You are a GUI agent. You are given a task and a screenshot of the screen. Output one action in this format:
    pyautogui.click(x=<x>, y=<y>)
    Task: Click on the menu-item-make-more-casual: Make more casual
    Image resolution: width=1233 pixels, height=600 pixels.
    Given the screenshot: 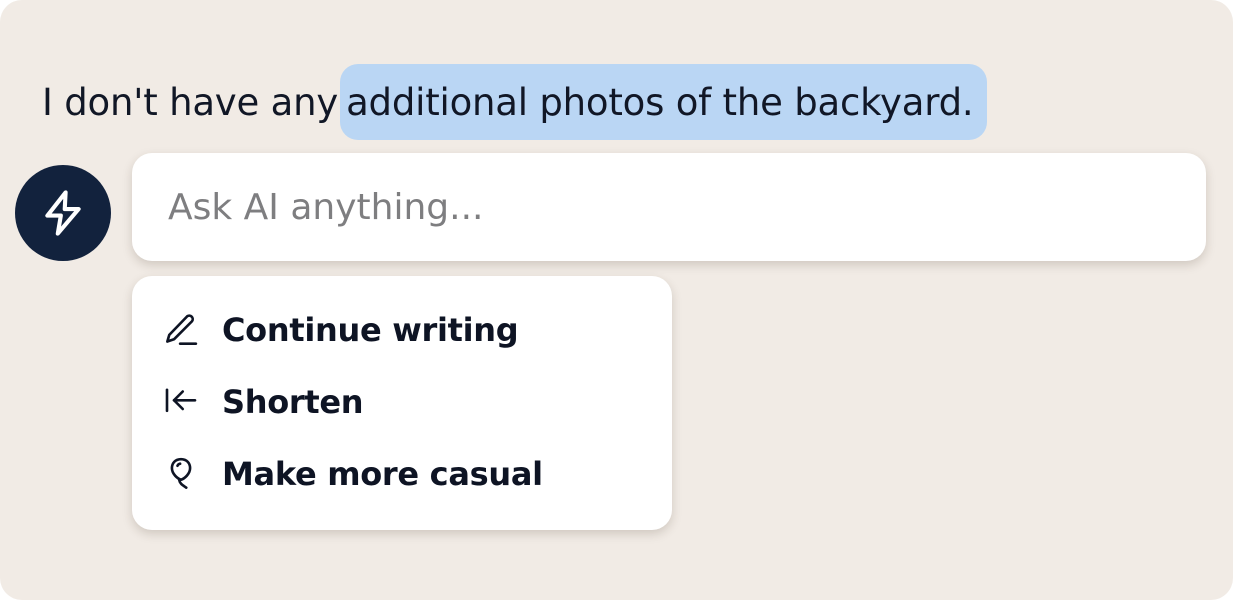 What is the action you would take?
    pyautogui.click(x=402, y=474)
    